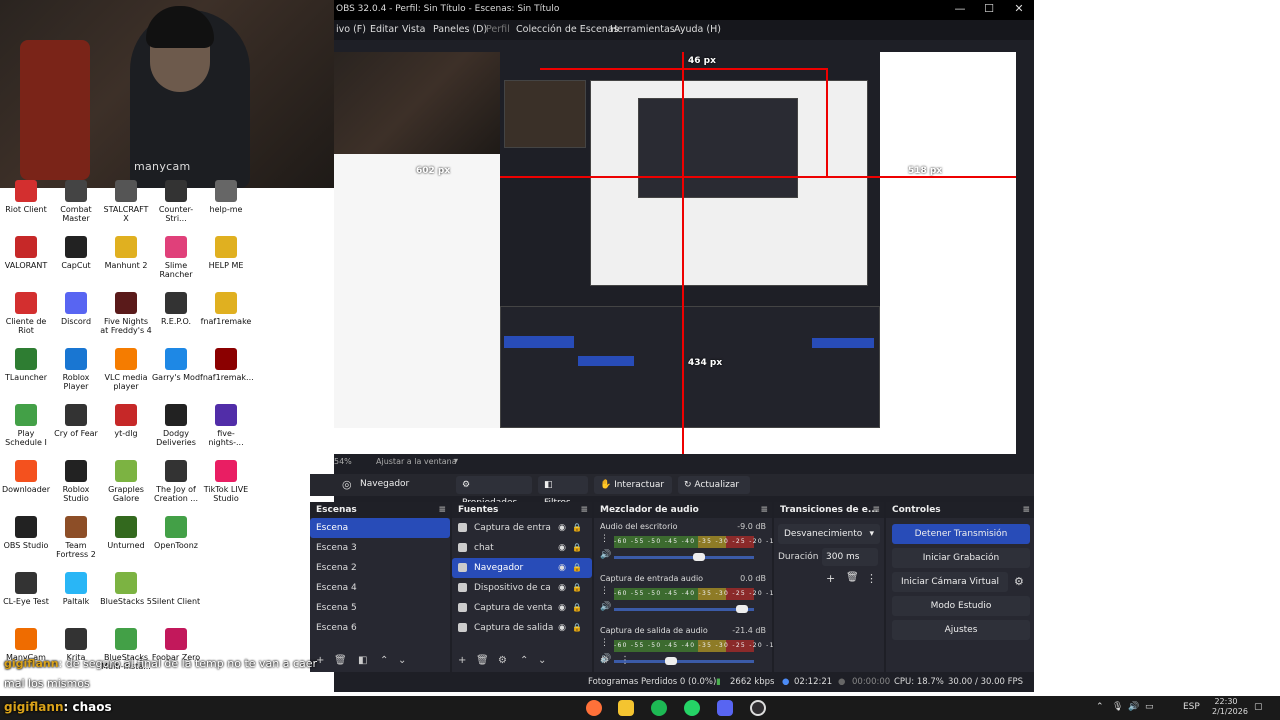 The image size is (1280, 720). I want to click on source-item: Captura de entra ◉ 🔒, so click(522, 528).